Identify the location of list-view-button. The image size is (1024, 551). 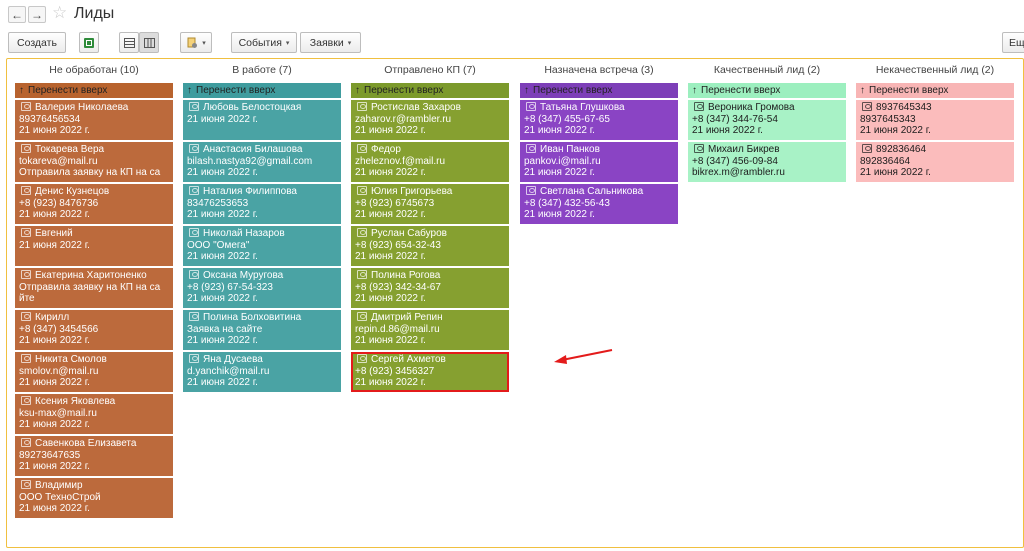
(129, 42).